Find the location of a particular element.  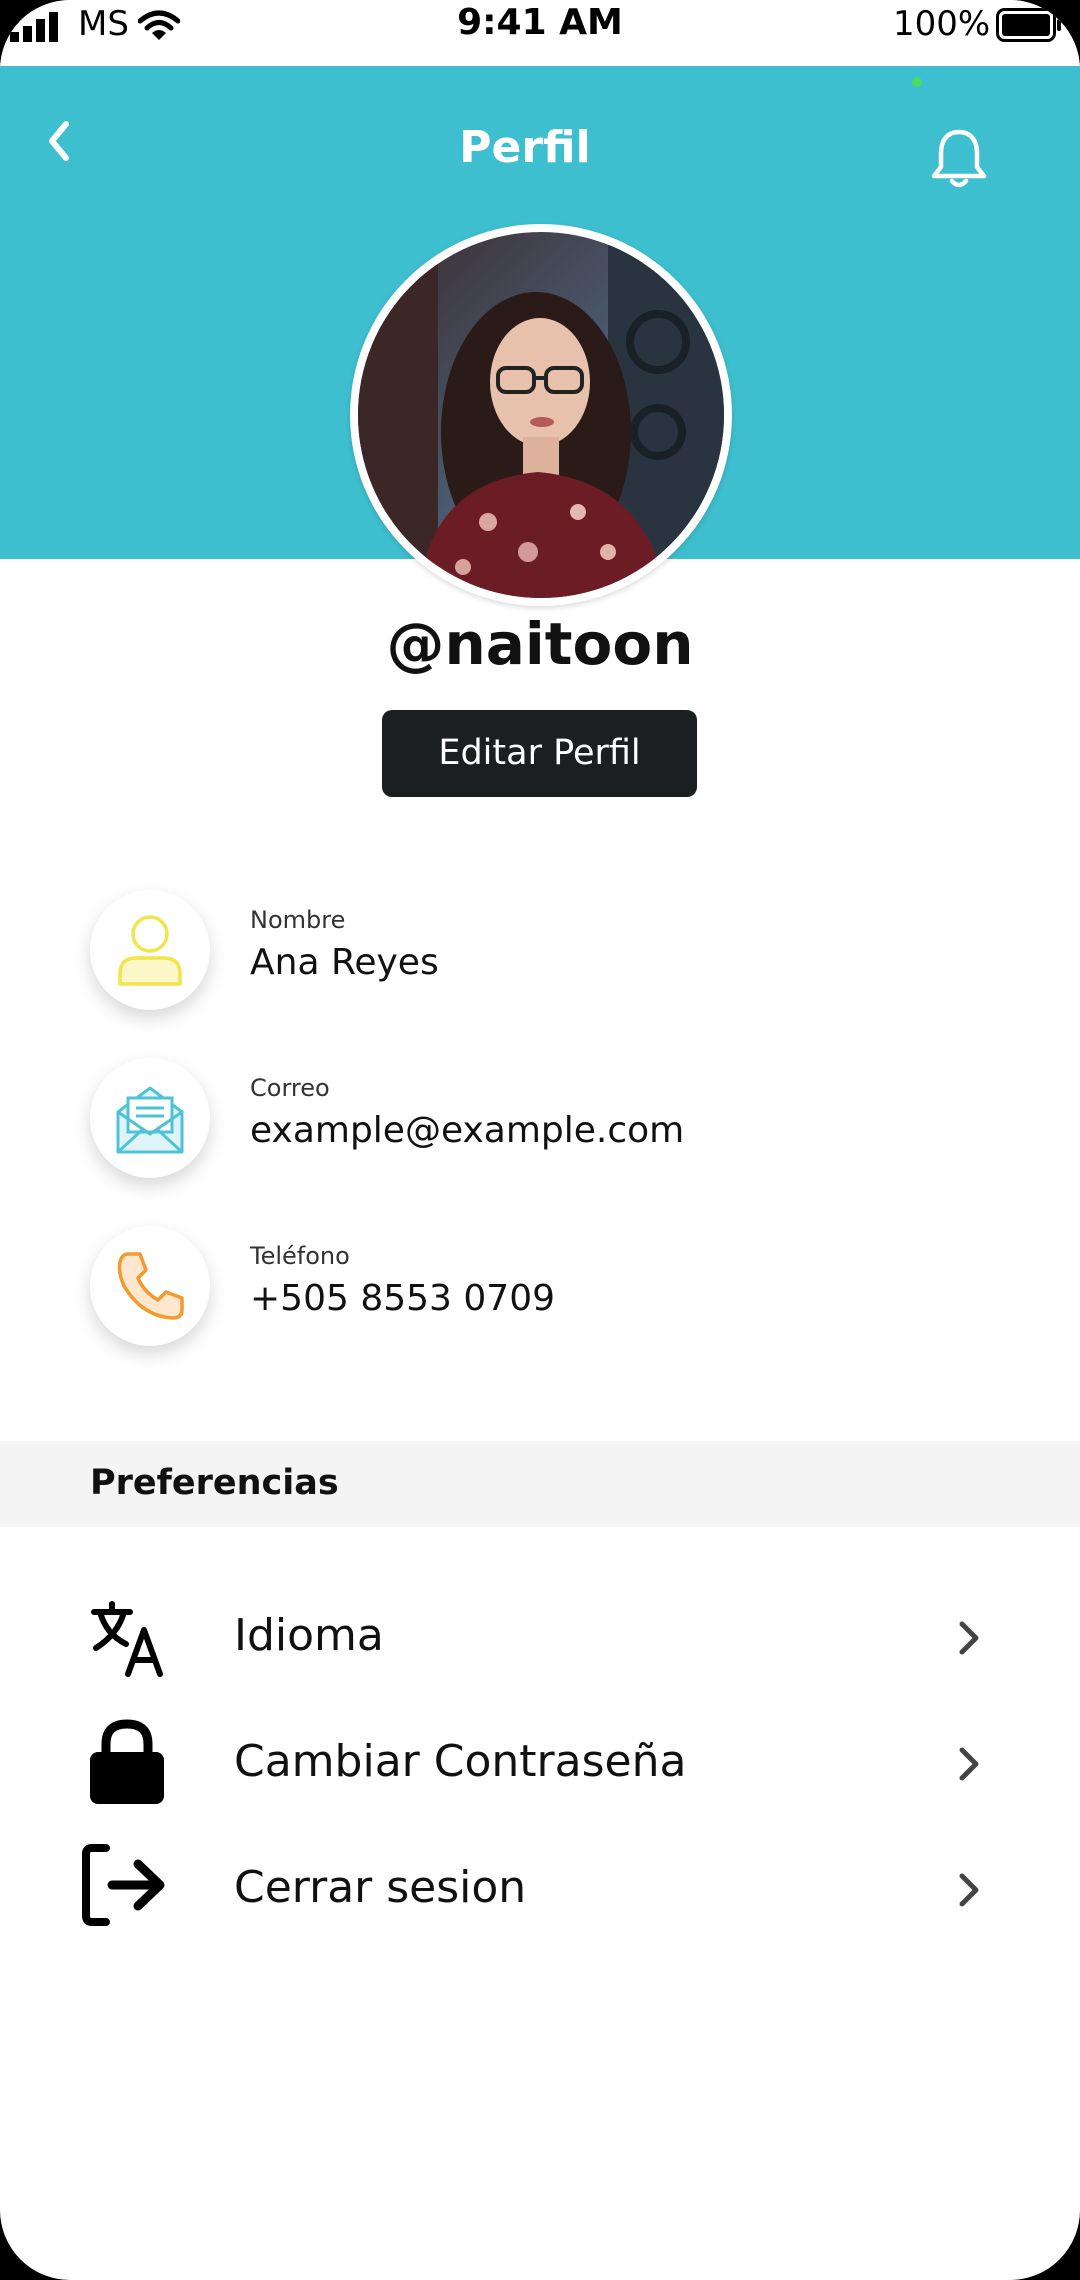

menu-item-logout: Cerrar sesion is located at coordinates (540, 1887).